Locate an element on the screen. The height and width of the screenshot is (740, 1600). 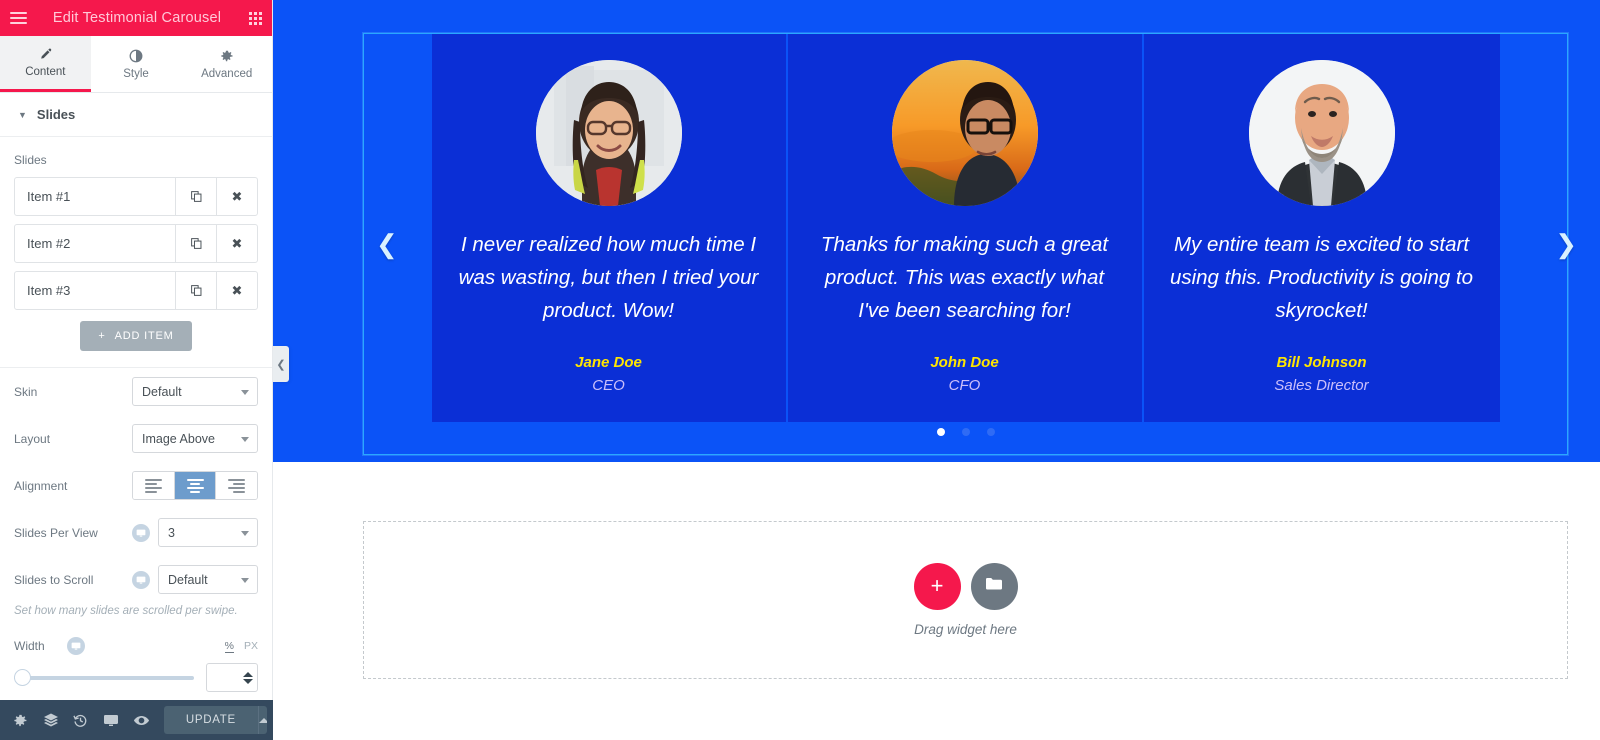
layout-value: Image Above is located at coordinates (178, 438).